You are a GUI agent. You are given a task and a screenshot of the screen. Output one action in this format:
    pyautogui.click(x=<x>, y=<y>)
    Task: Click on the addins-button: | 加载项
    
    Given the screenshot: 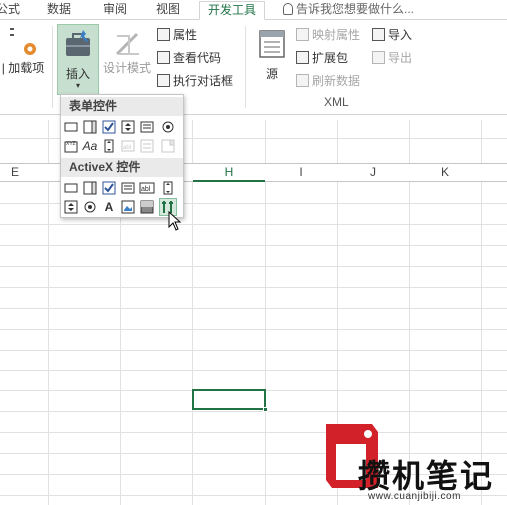 What is the action you would take?
    pyautogui.click(x=24, y=49)
    